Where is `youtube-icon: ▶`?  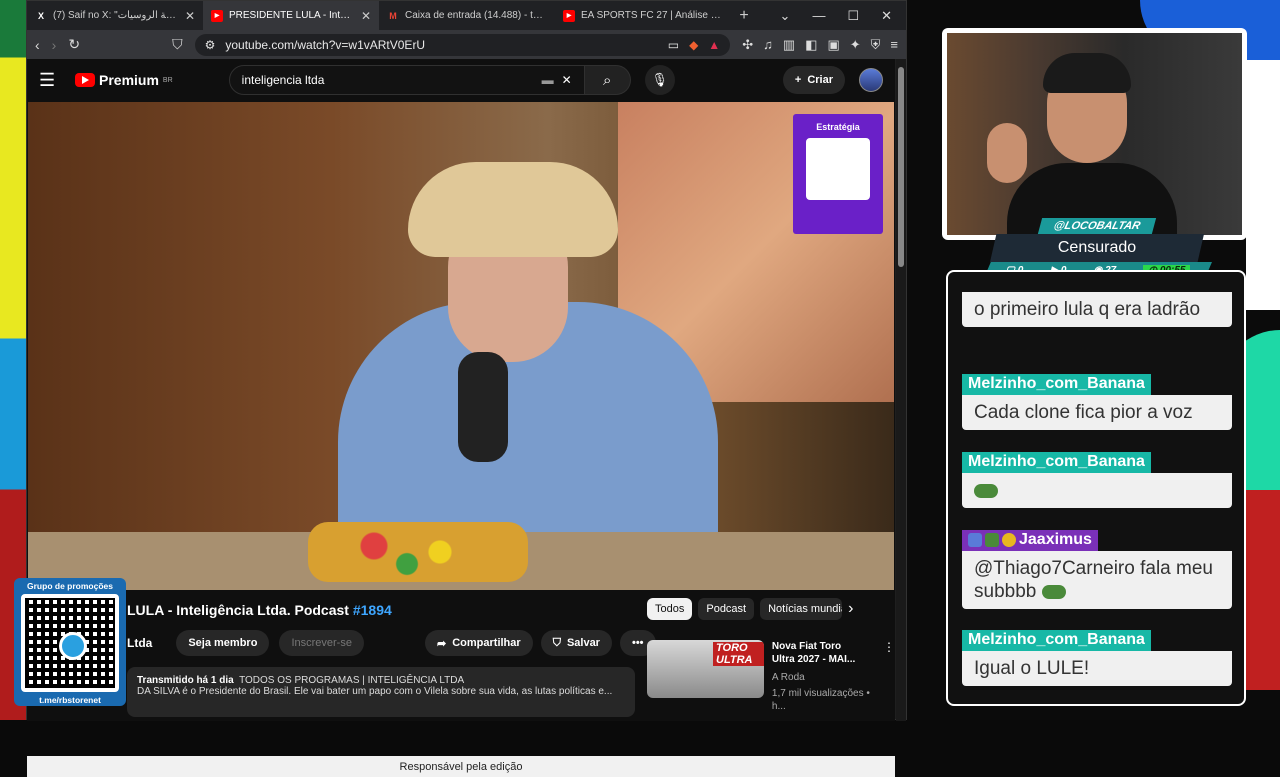 youtube-icon: ▶ is located at coordinates (217, 15).